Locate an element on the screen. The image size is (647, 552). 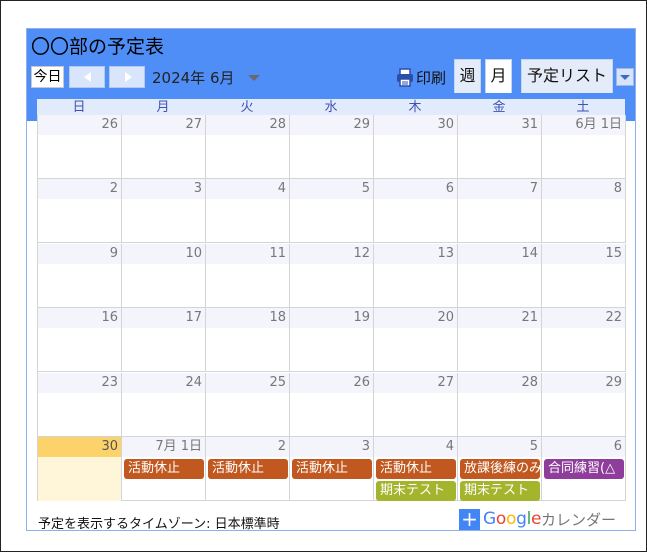
day-number: 14 is located at coordinates (499, 254).